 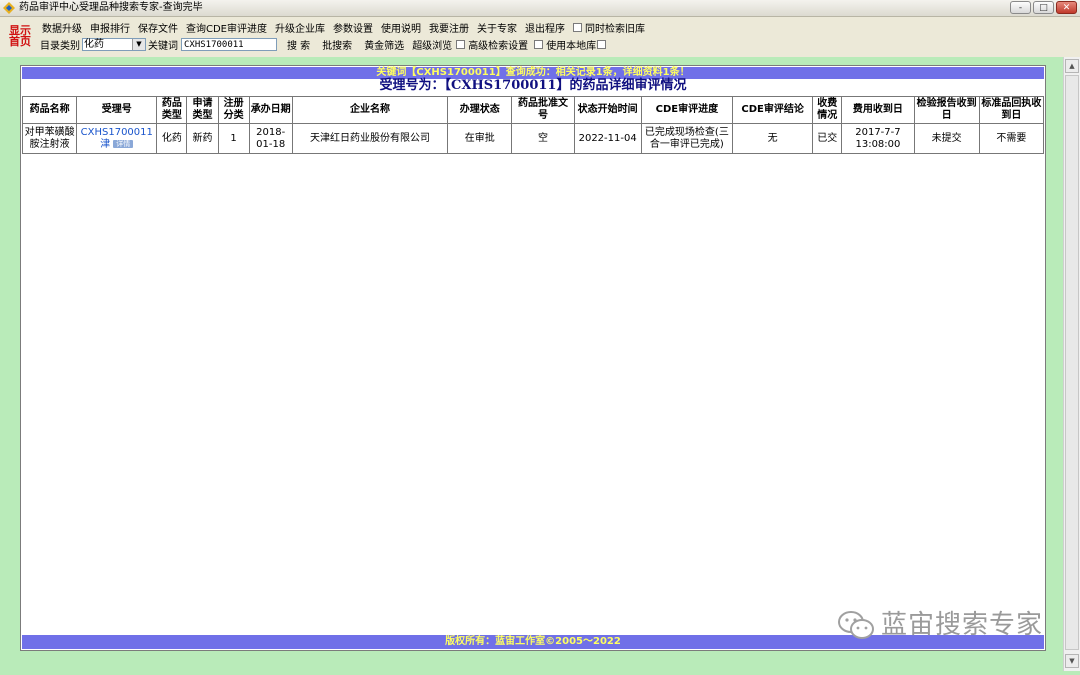 I want to click on menu-settings: 参数设置, so click(x=353, y=27).